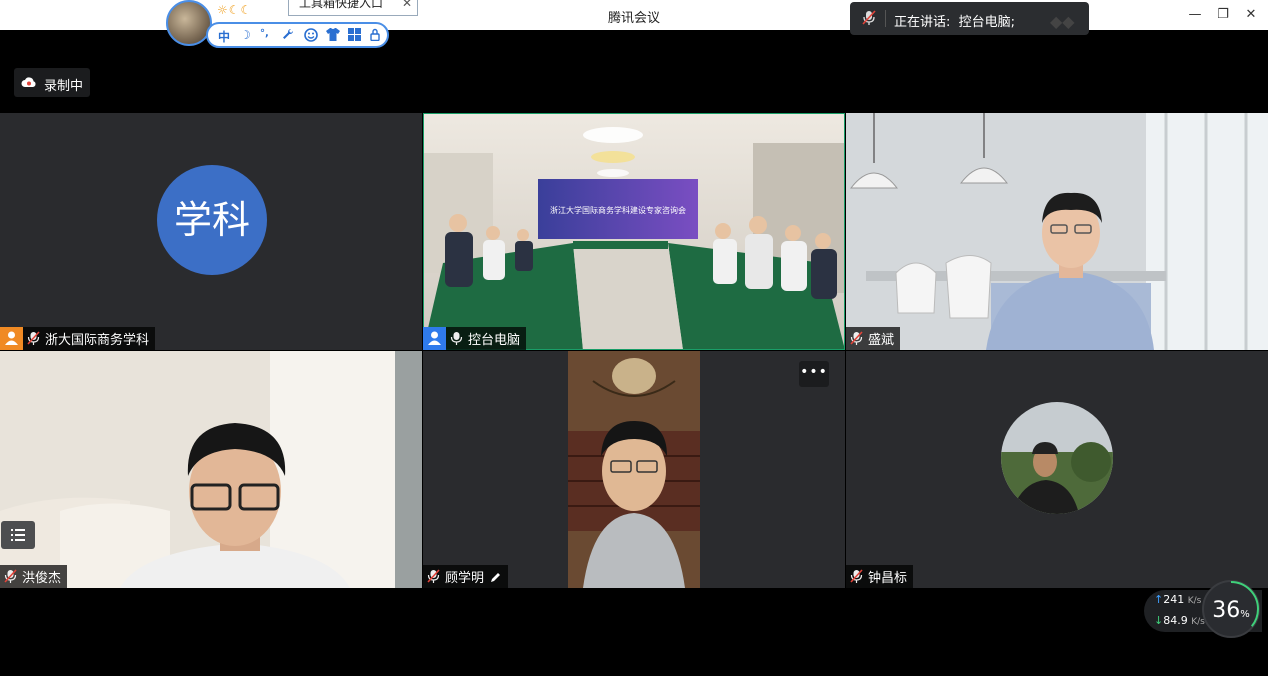 This screenshot has width=1268, height=676. I want to click on video-tile: 学科 浙大国际商务学科, so click(211, 231).